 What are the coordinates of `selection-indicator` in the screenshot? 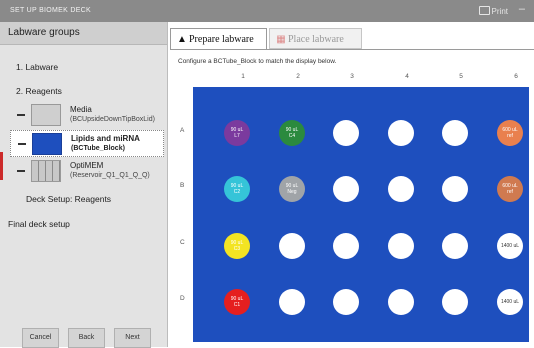 It's located at (1, 166).